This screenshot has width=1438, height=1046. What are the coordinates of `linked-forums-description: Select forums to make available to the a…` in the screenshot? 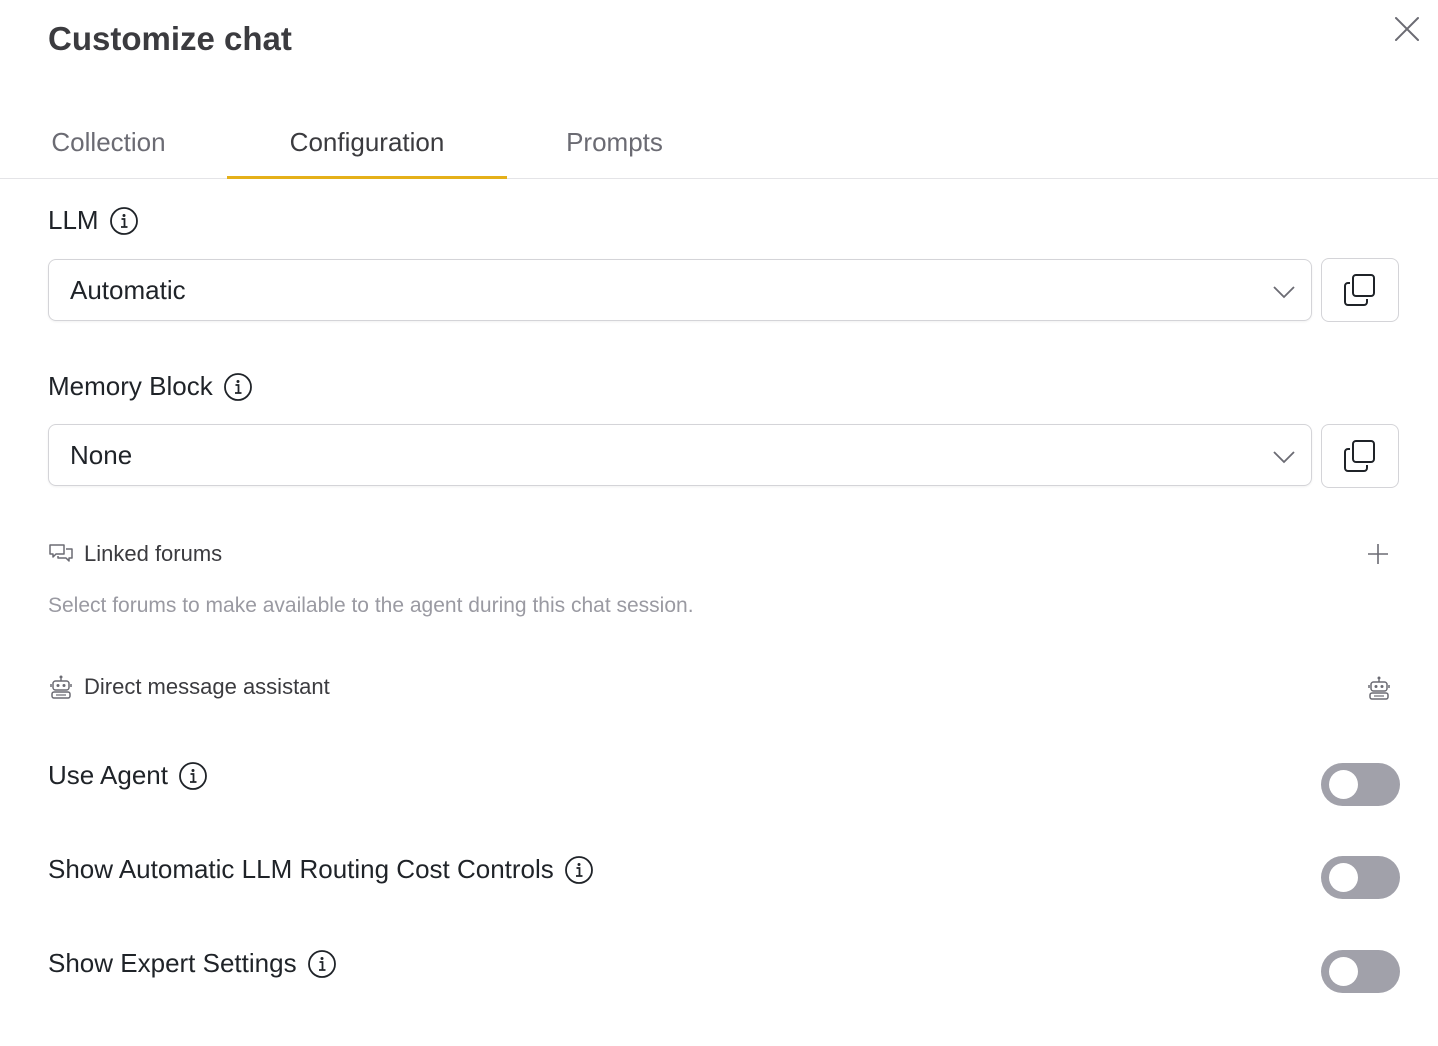 It's located at (371, 605).